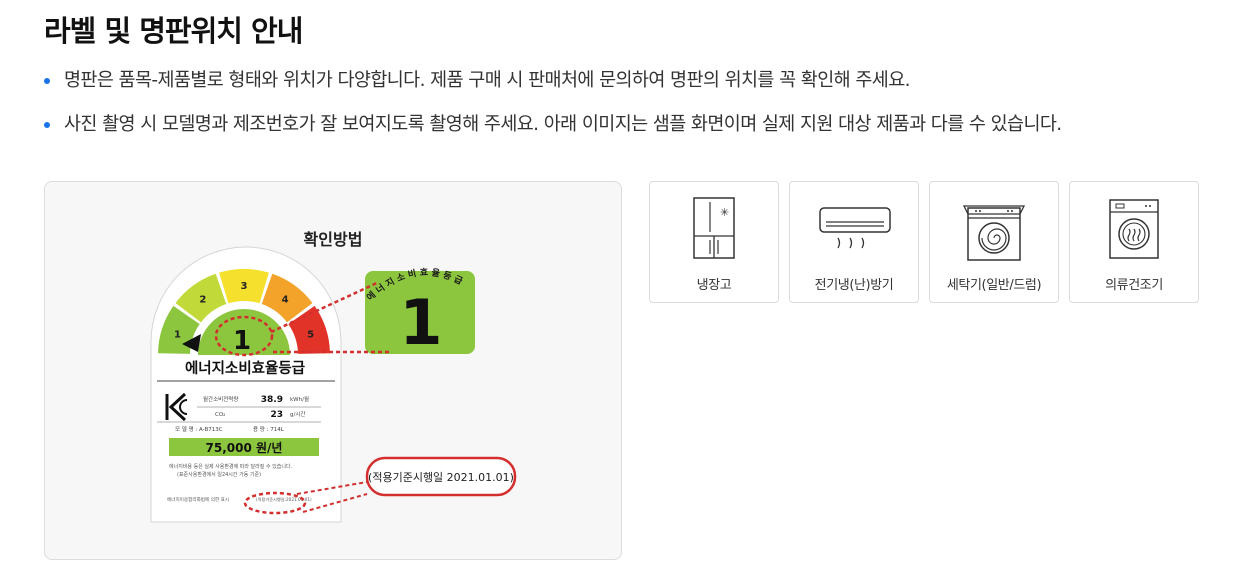 This screenshot has width=1255, height=573. Describe the element at coordinates (245, 368) in the screenshot. I see `label-main-title: 에너지소비효율등급` at that location.